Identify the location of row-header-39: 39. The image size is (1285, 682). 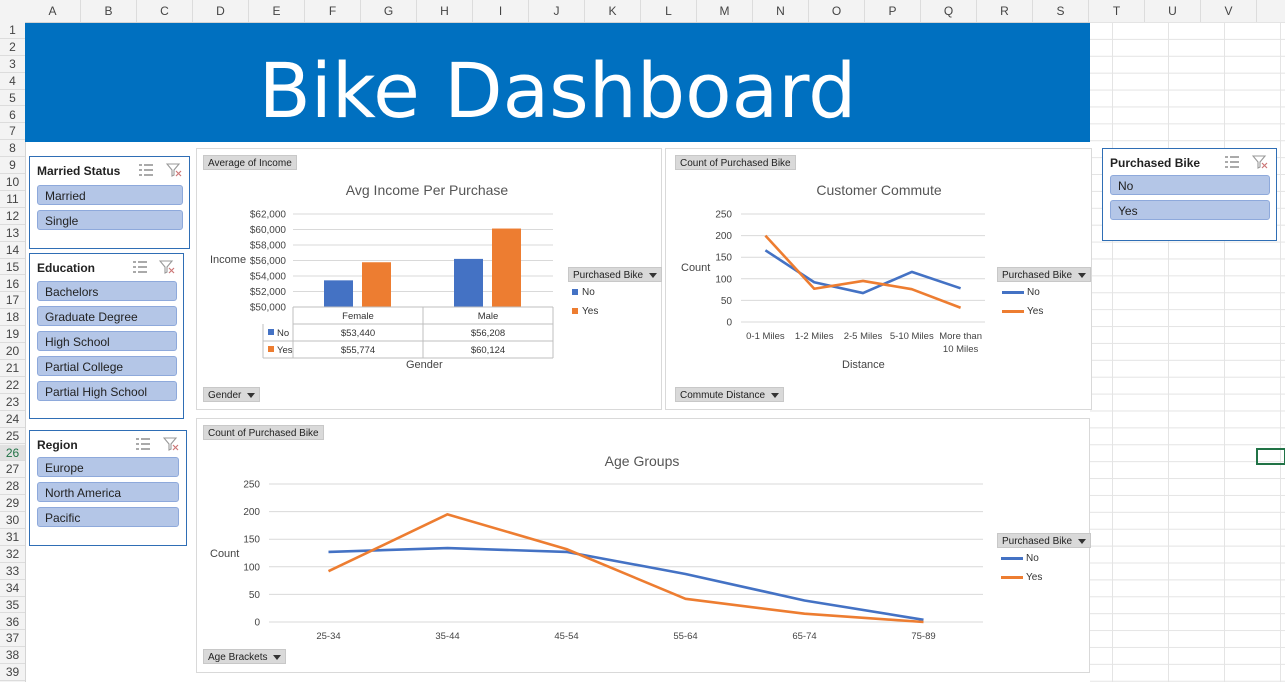
(12, 673).